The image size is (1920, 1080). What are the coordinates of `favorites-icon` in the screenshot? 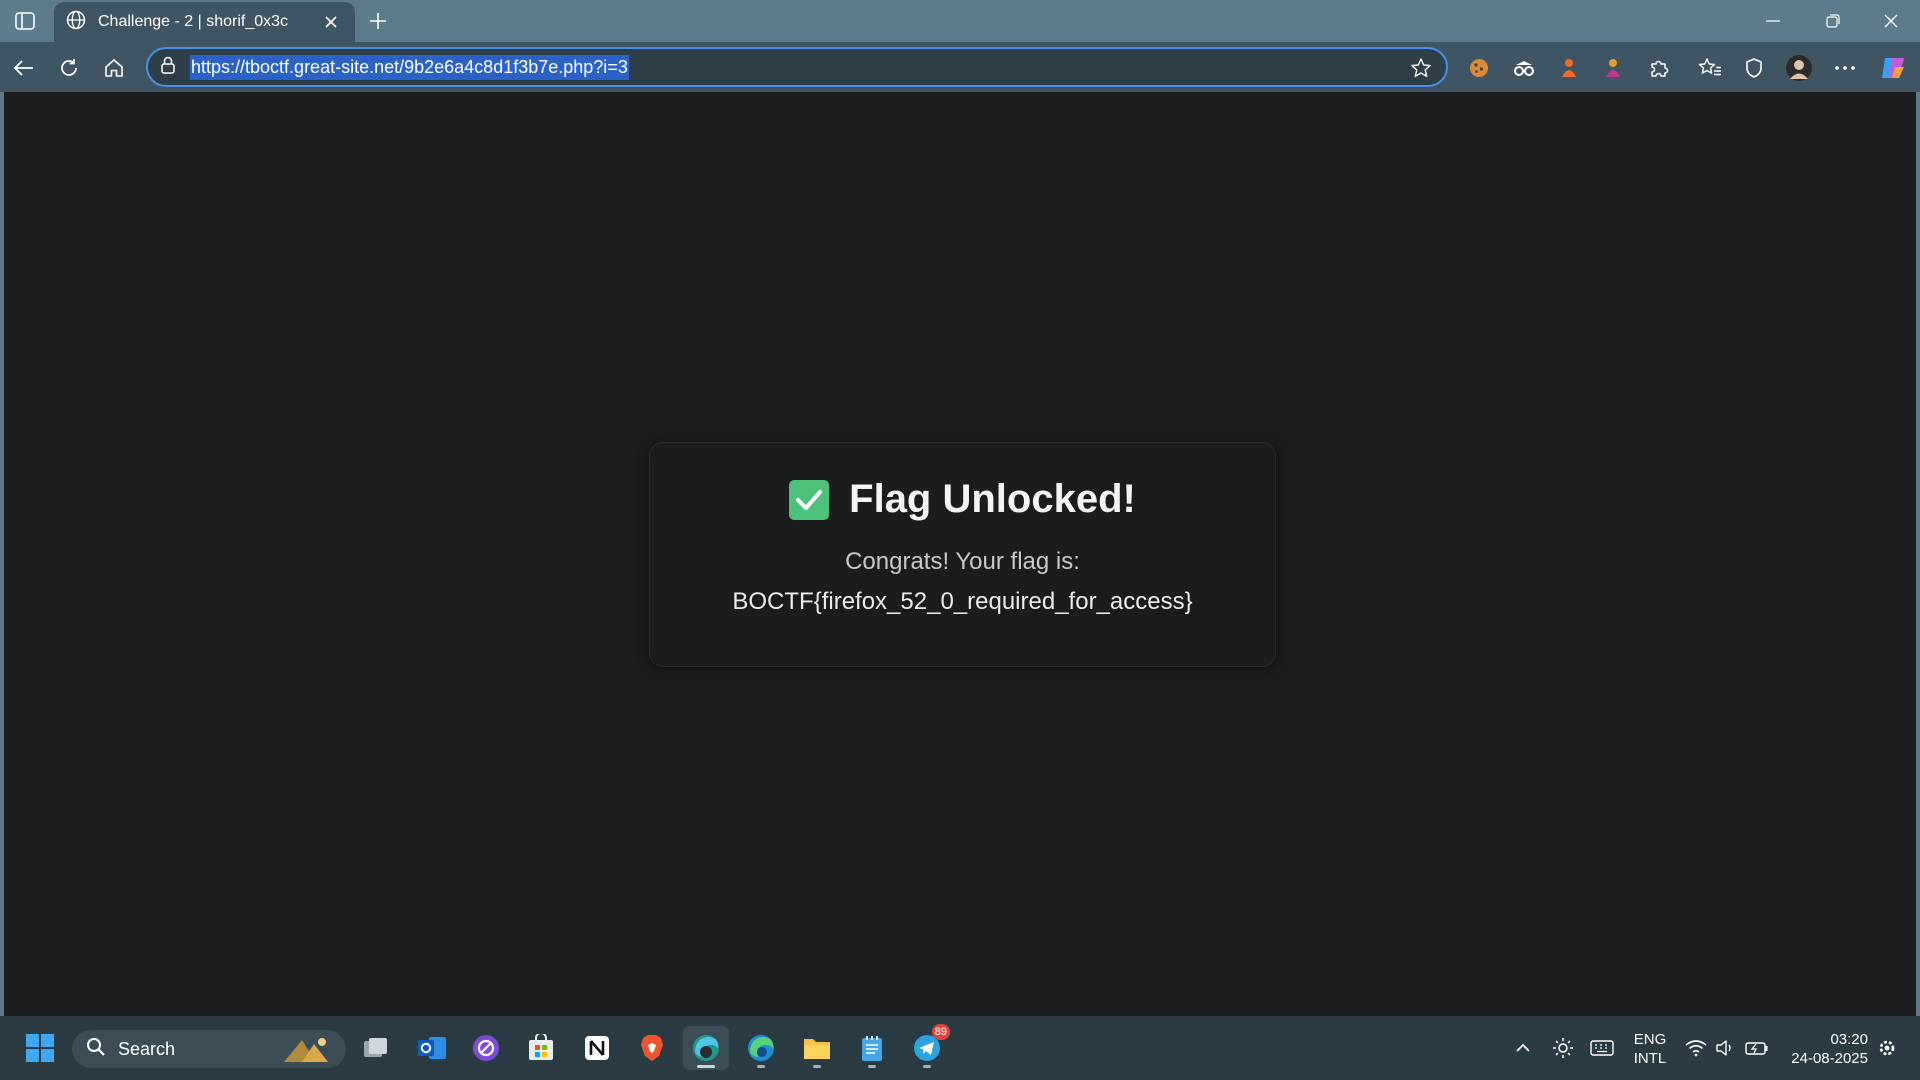 It's located at (1710, 68).